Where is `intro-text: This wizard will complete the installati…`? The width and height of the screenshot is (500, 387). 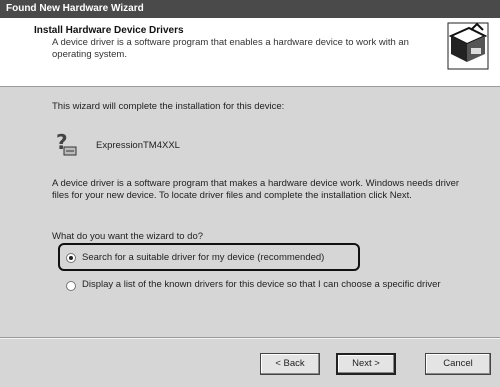
intro-text: This wizard will complete the installati… is located at coordinates (168, 106).